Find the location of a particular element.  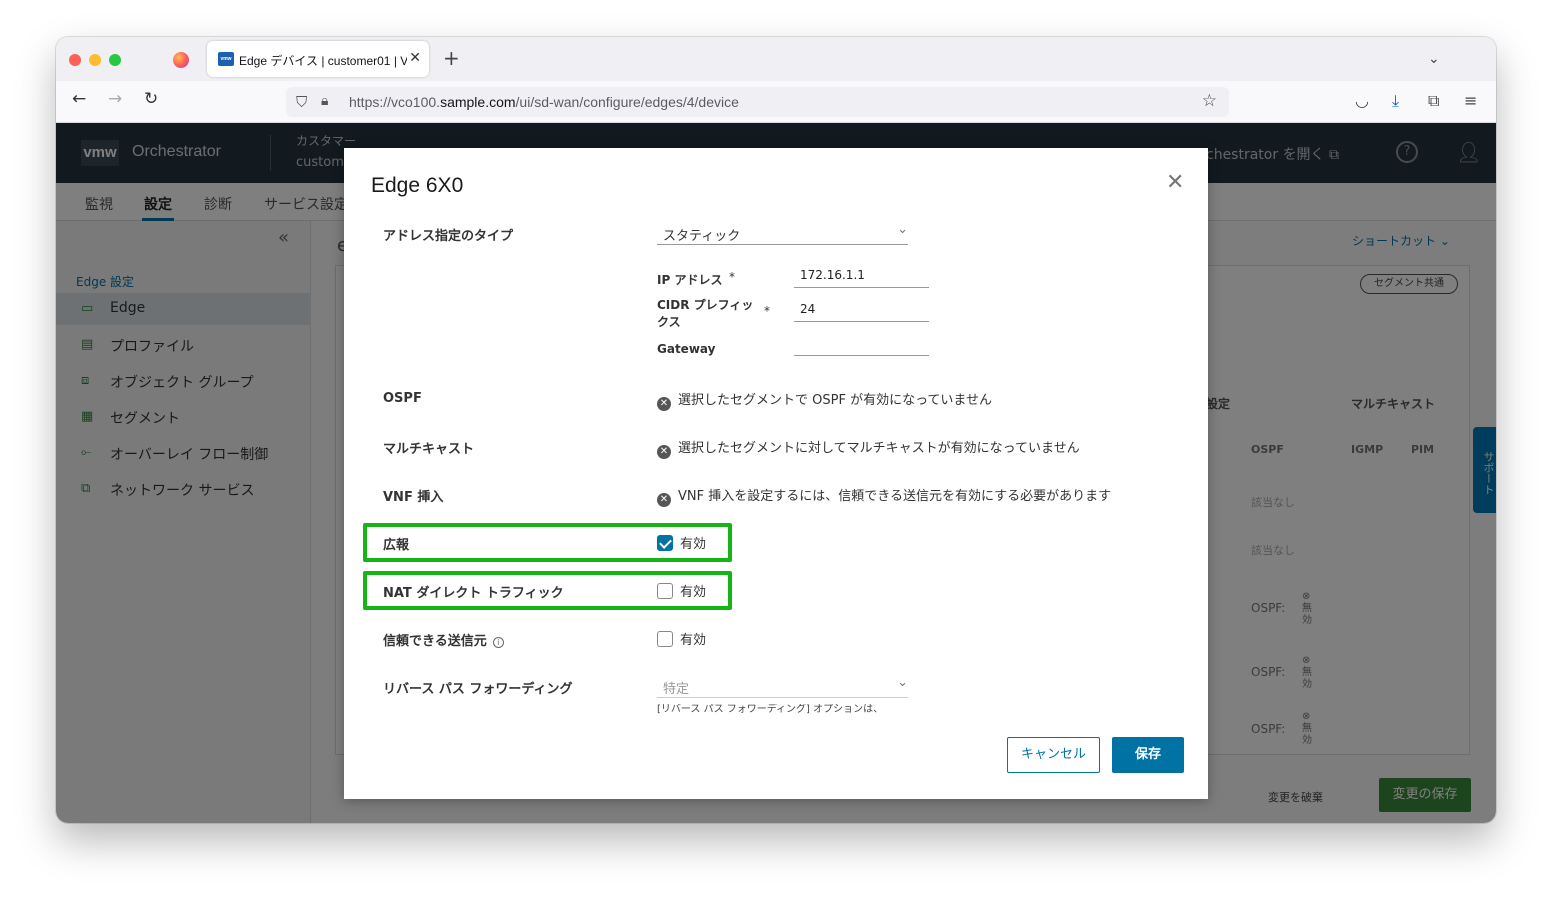

ospf-status: ✕ 選択したセグメントで OSPF が有効になっていません is located at coordinates (824, 400).